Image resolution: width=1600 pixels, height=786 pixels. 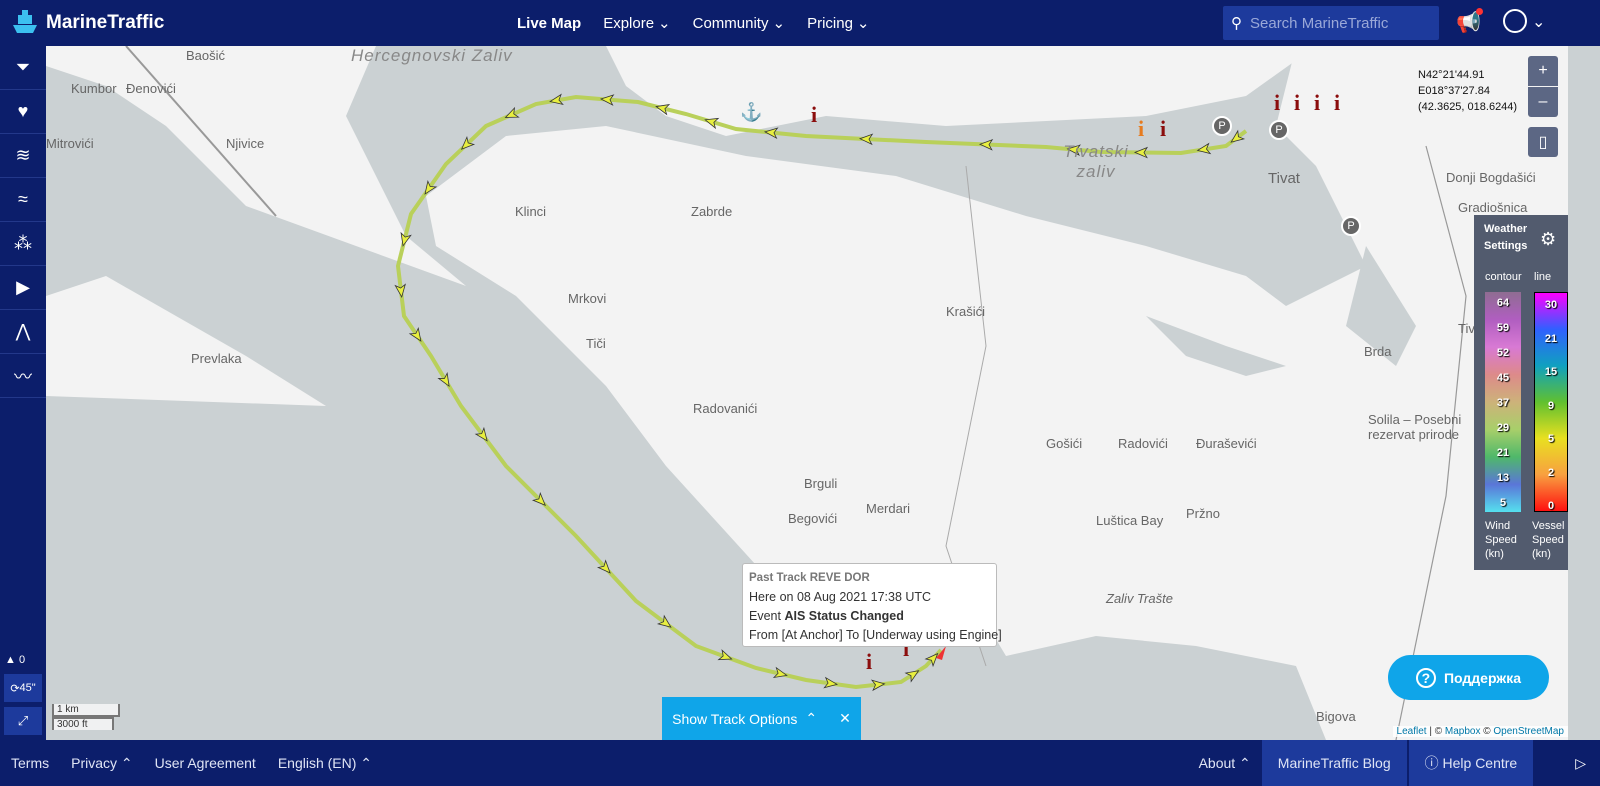 What do you see at coordinates (1336, 716) in the screenshot?
I see `place-label: Bigova` at bounding box center [1336, 716].